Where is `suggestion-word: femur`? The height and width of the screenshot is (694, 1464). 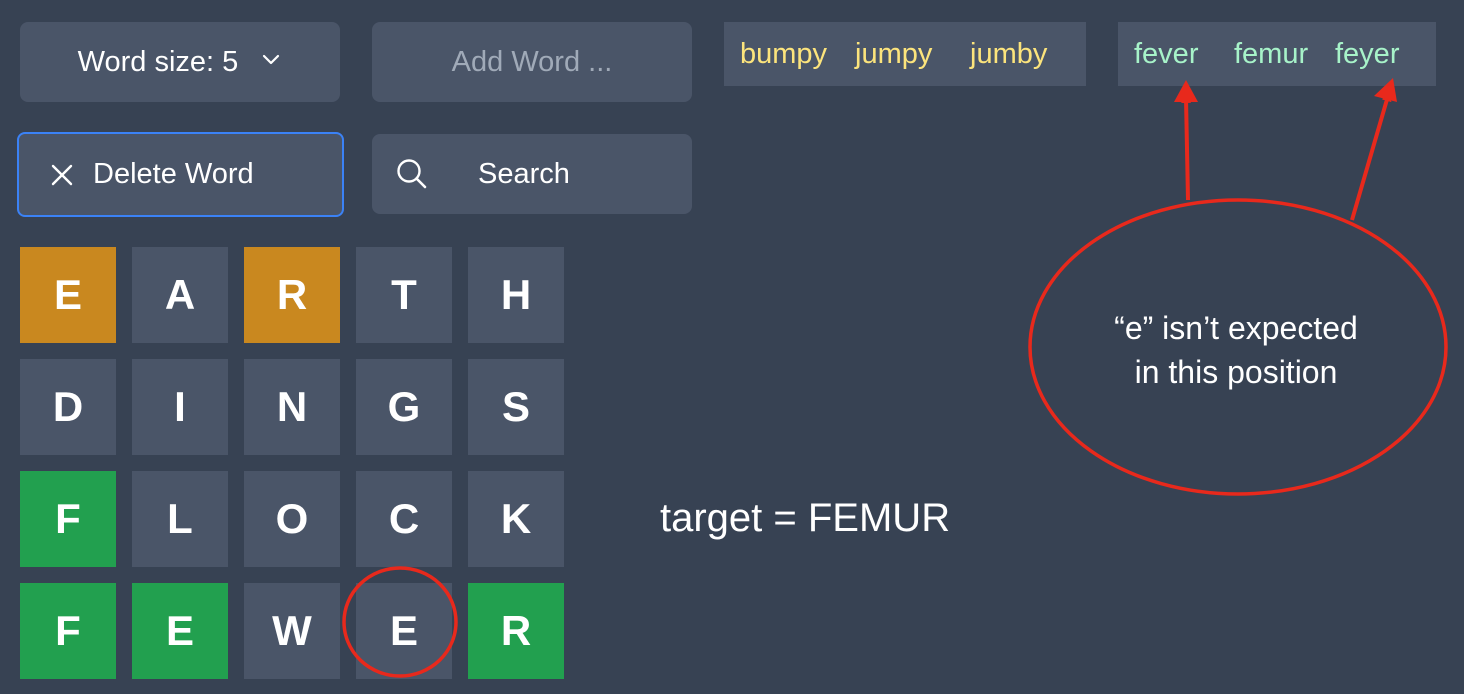 suggestion-word: femur is located at coordinates (1271, 54).